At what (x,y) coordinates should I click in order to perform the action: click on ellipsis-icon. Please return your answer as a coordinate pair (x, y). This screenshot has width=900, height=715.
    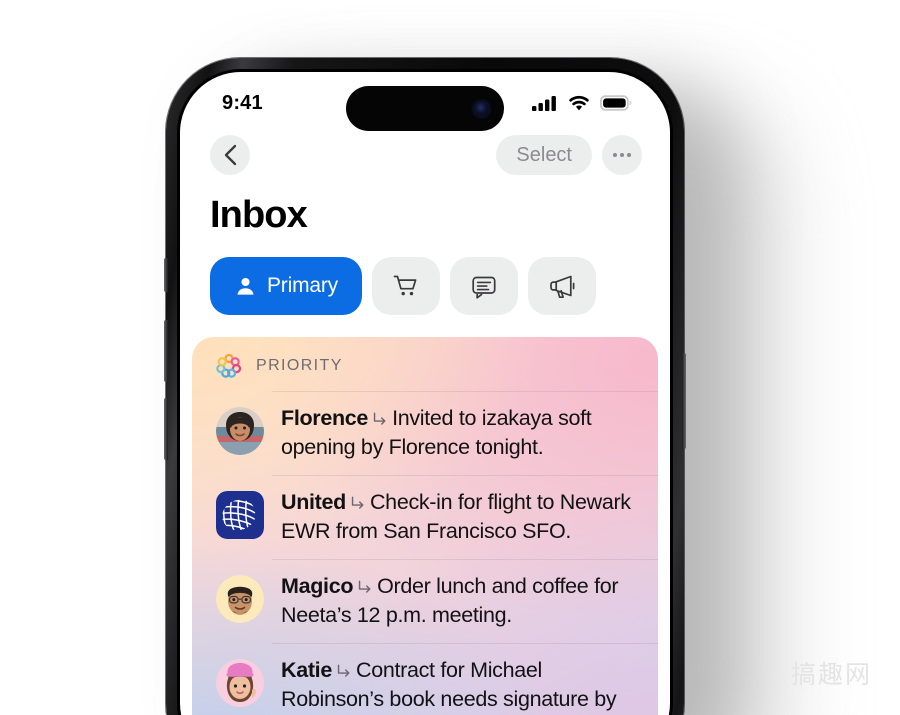
    Looking at the image, I should click on (622, 155).